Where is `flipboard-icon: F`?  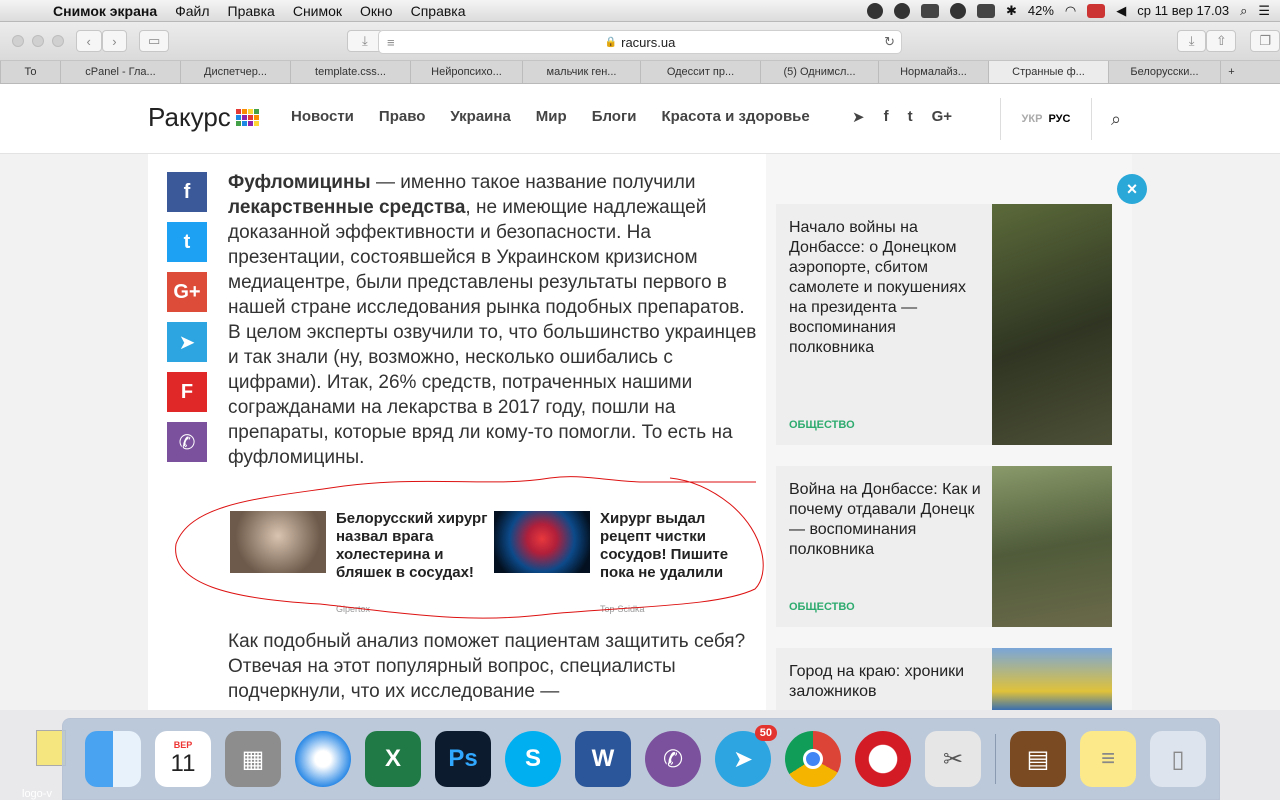 flipboard-icon: F is located at coordinates (187, 392).